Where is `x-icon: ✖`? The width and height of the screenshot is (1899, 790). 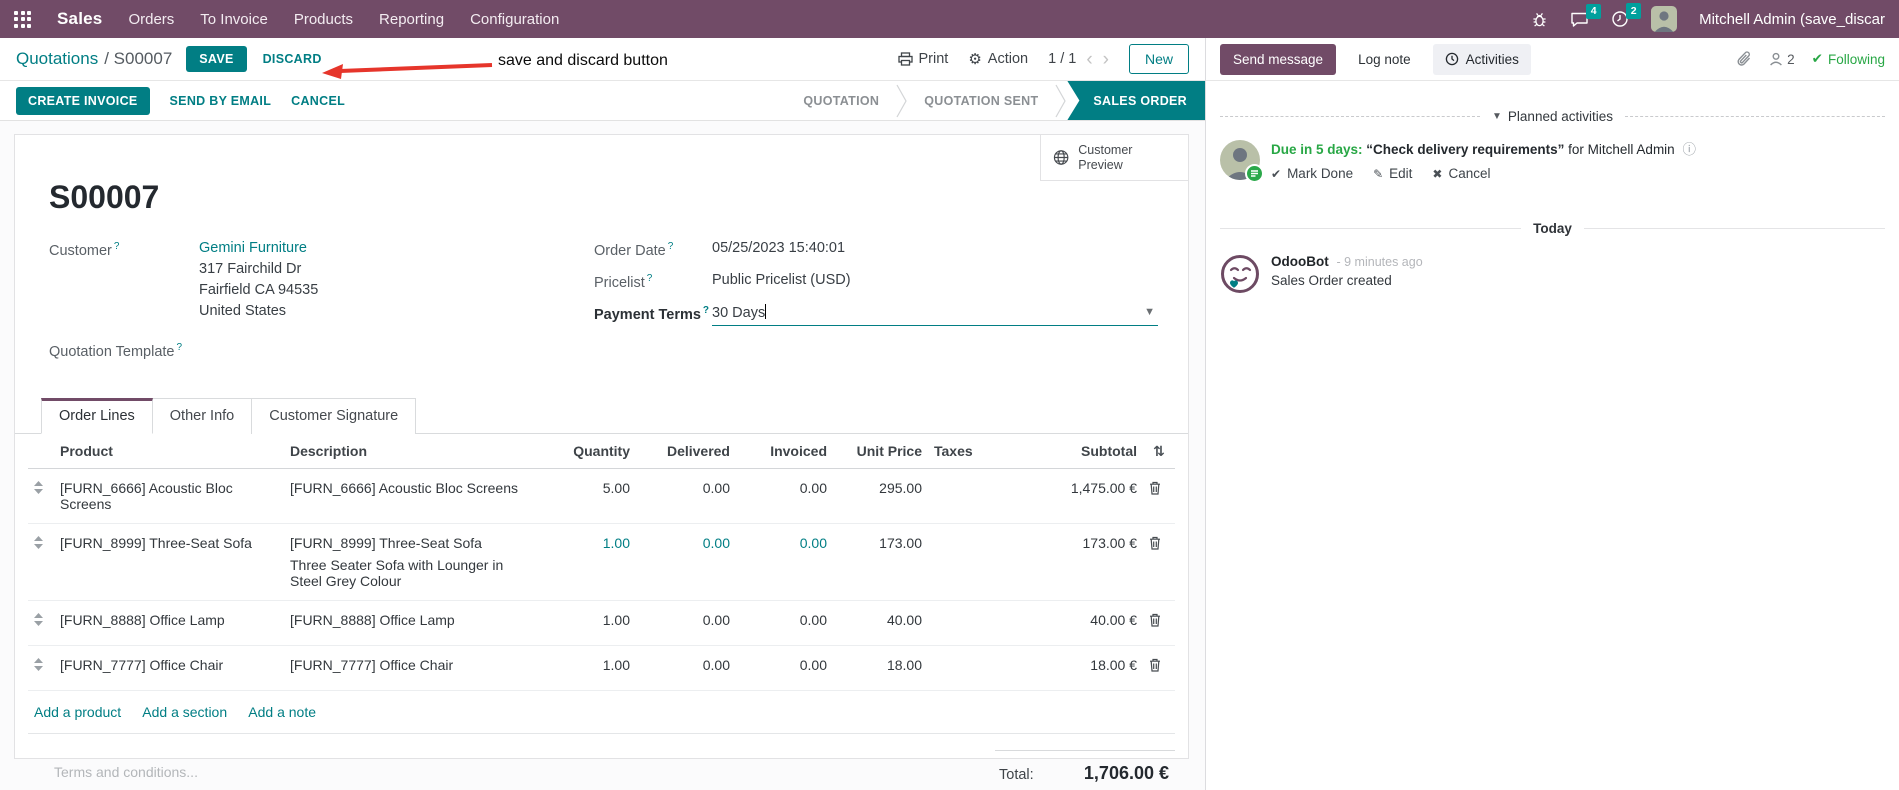 x-icon: ✖ is located at coordinates (1437, 173).